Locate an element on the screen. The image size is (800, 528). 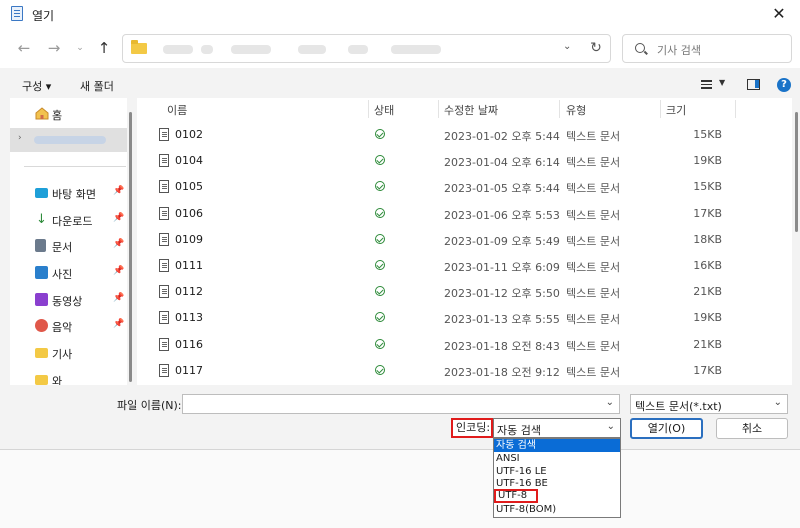
file-row: 0102 2023-01-02 오후 5:44 텍스트 문서 15KB is located at coordinates (464, 135).